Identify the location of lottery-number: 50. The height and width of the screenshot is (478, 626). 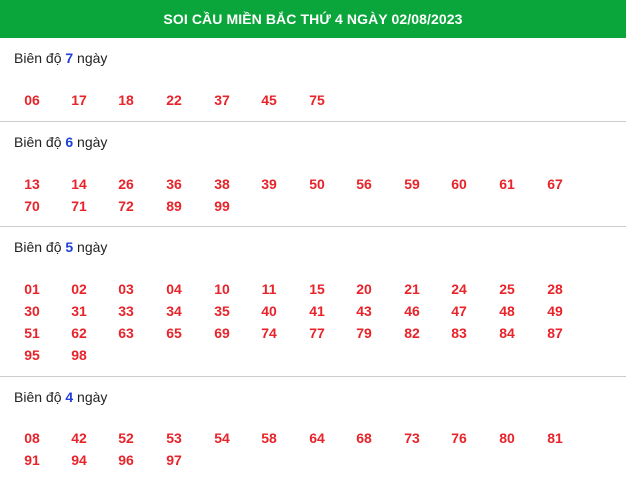
(317, 184).